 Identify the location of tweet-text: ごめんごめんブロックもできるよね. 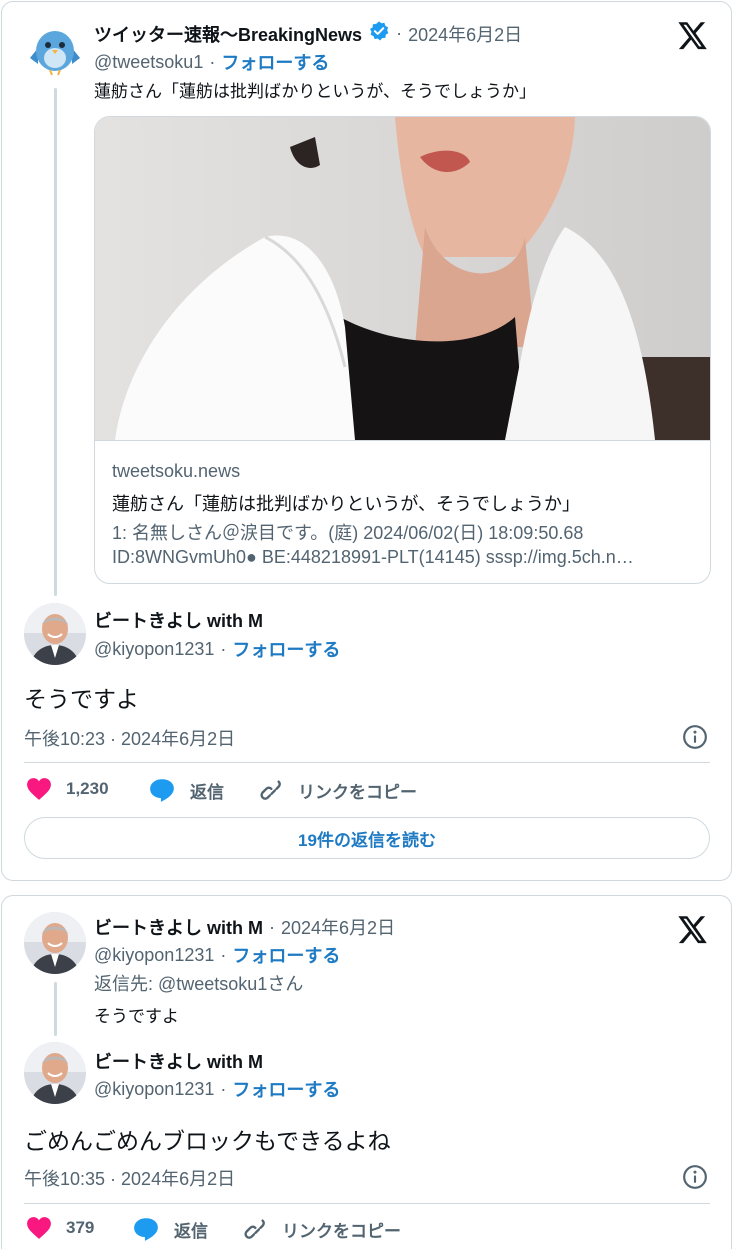
(207, 1141).